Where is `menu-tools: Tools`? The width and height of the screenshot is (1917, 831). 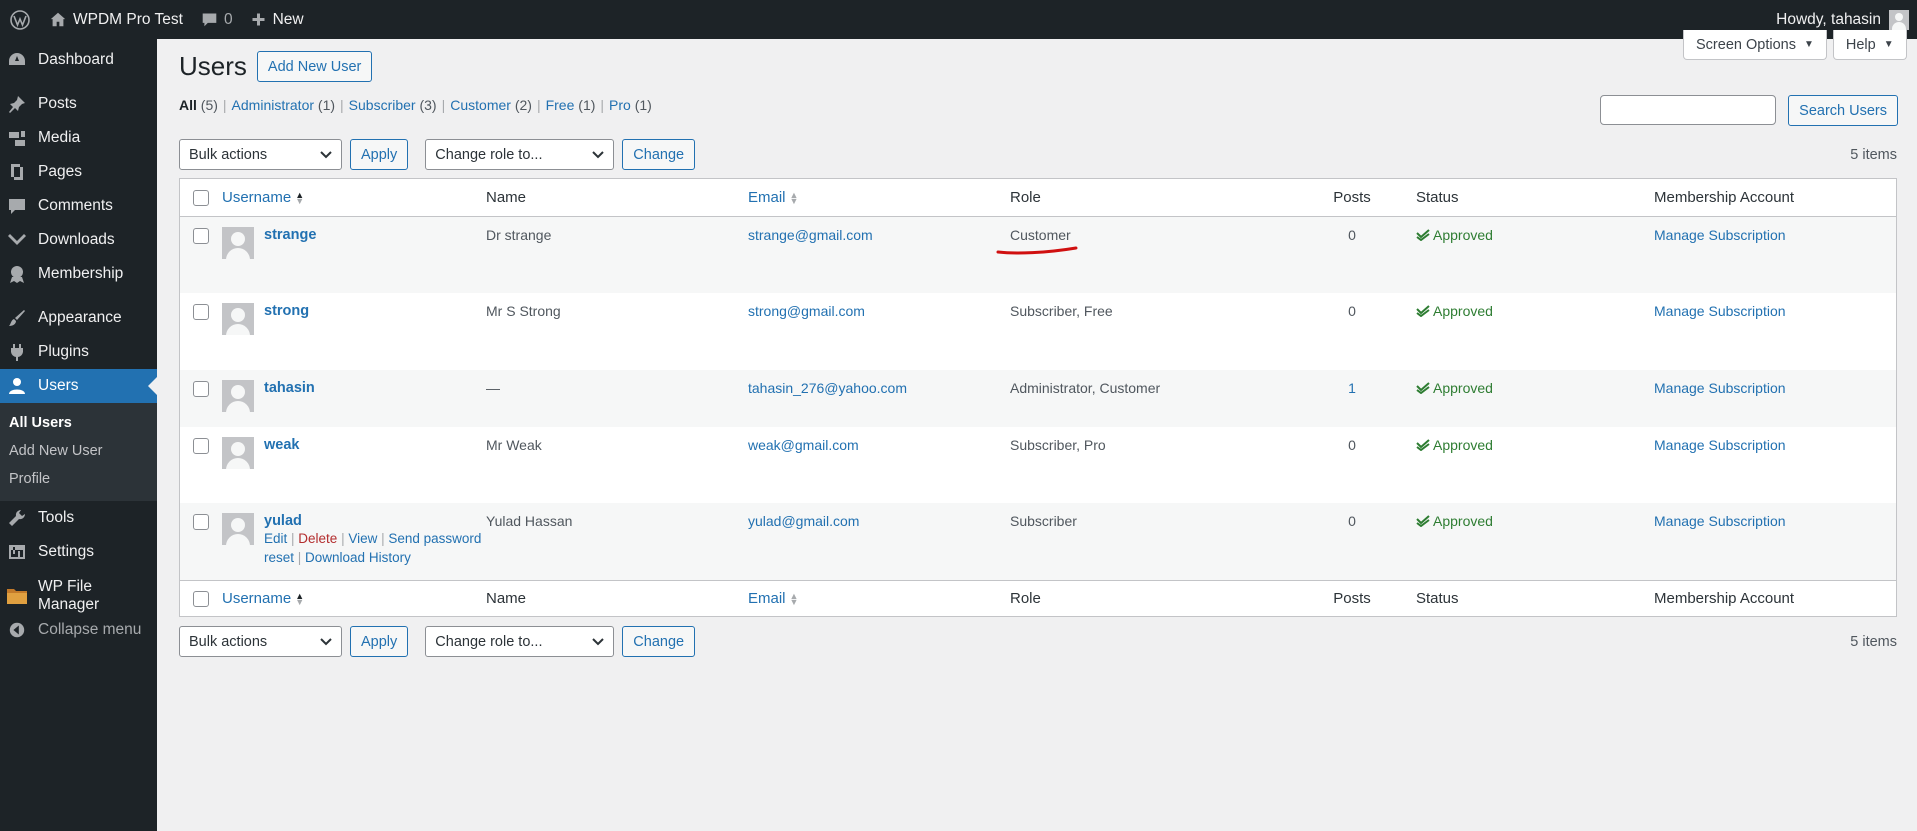
menu-tools: Tools is located at coordinates (78, 518).